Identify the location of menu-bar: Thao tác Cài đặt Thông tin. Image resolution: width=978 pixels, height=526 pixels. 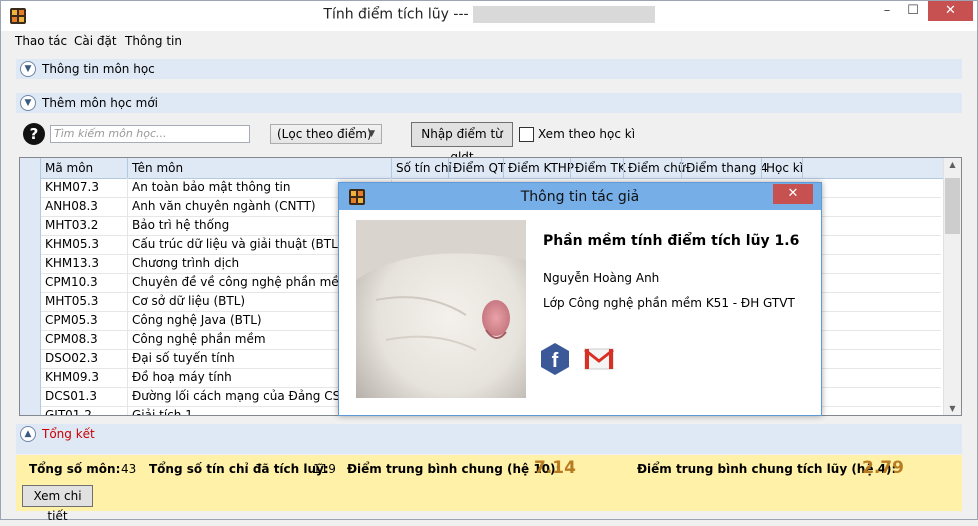
(489, 41).